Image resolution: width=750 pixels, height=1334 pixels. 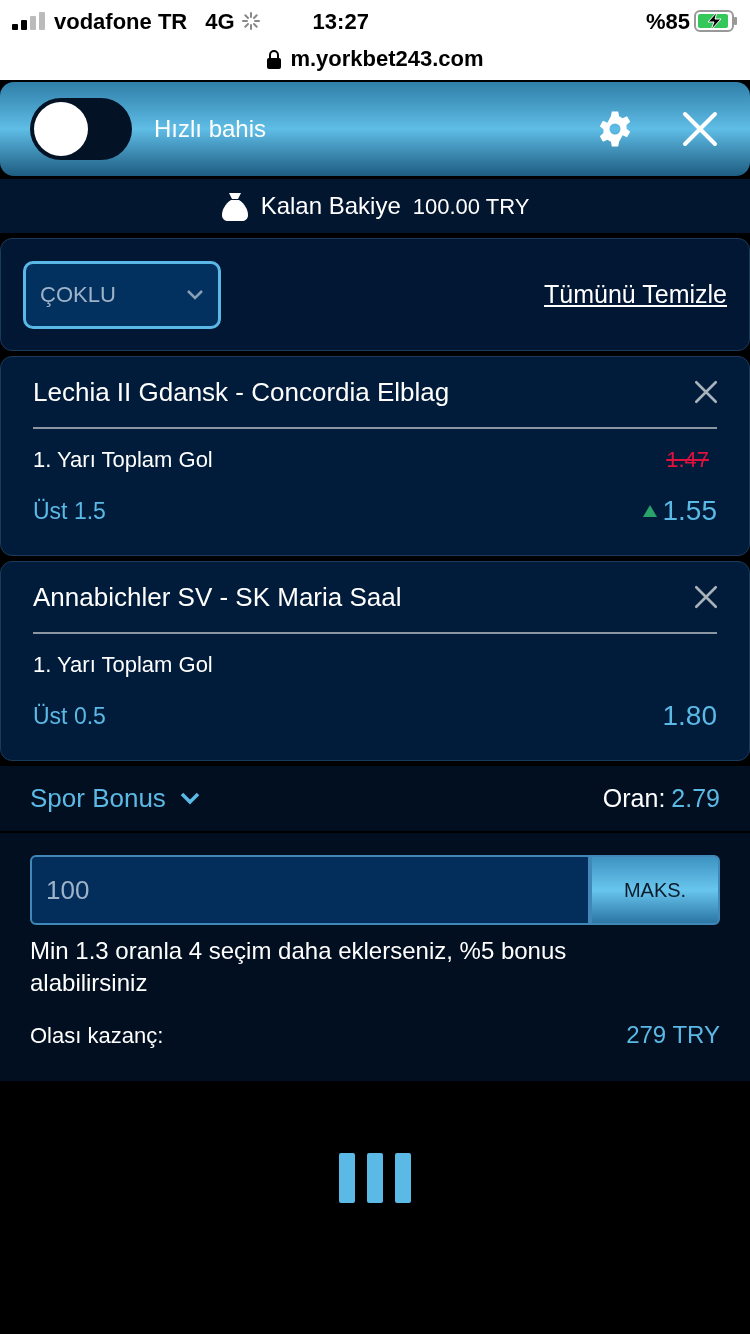 What do you see at coordinates (115, 798) in the screenshot?
I see `sport-bonus-dropdown: Spor Bonus` at bounding box center [115, 798].